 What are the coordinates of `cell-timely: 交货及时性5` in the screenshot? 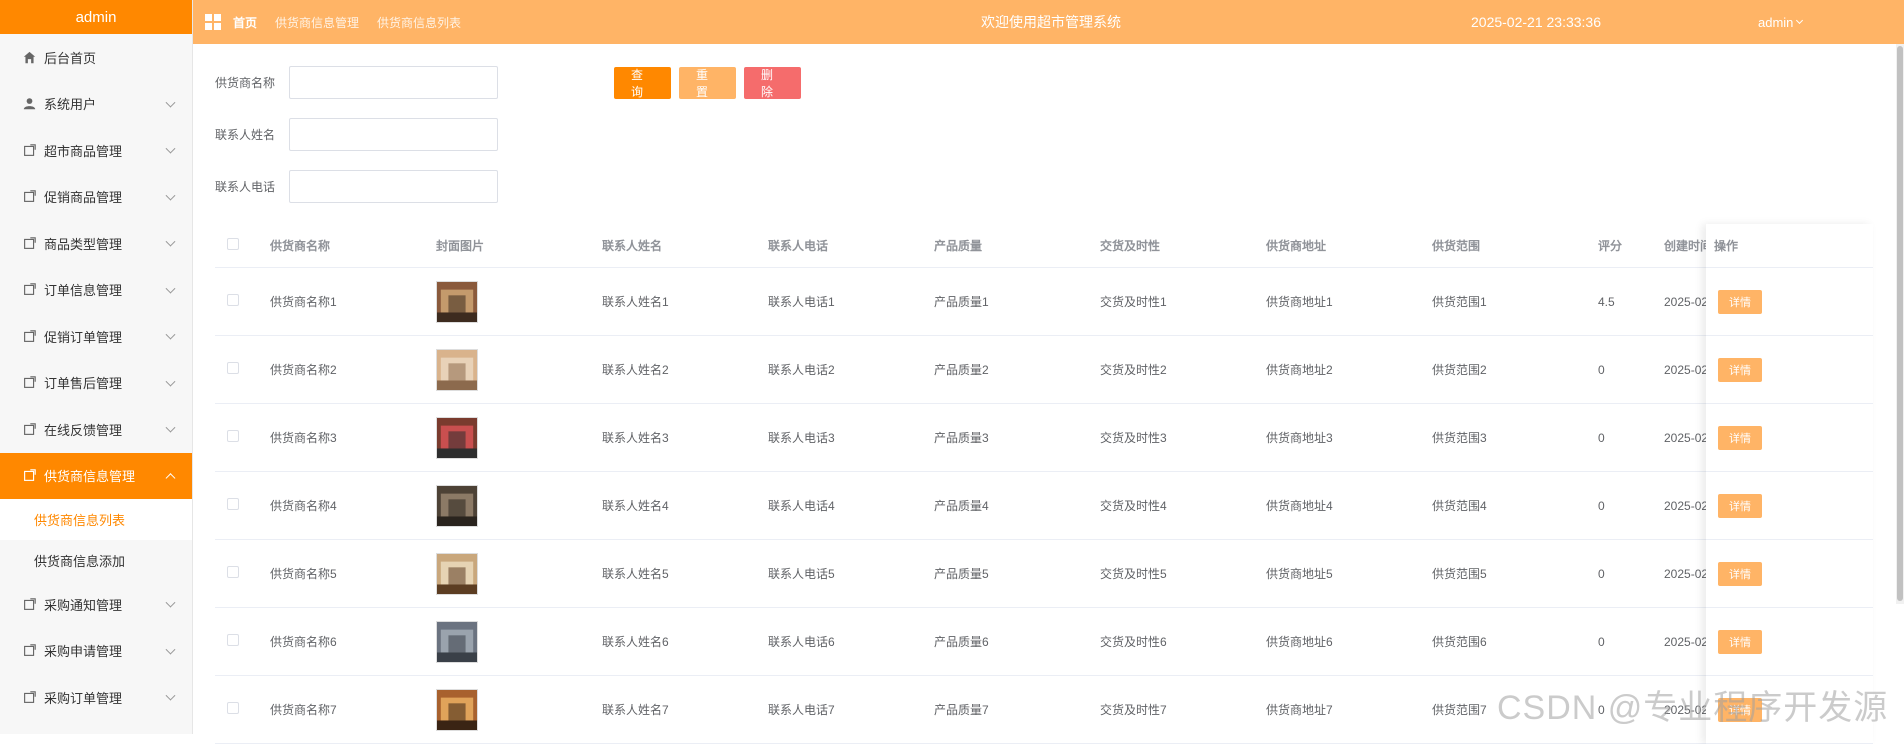 It's located at (1133, 574).